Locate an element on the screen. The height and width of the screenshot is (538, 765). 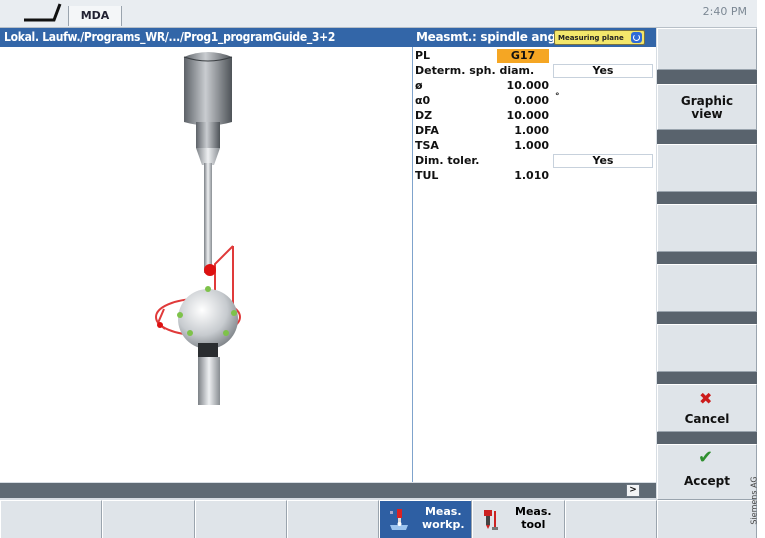
param-label: α0 is located at coordinates (423, 100).